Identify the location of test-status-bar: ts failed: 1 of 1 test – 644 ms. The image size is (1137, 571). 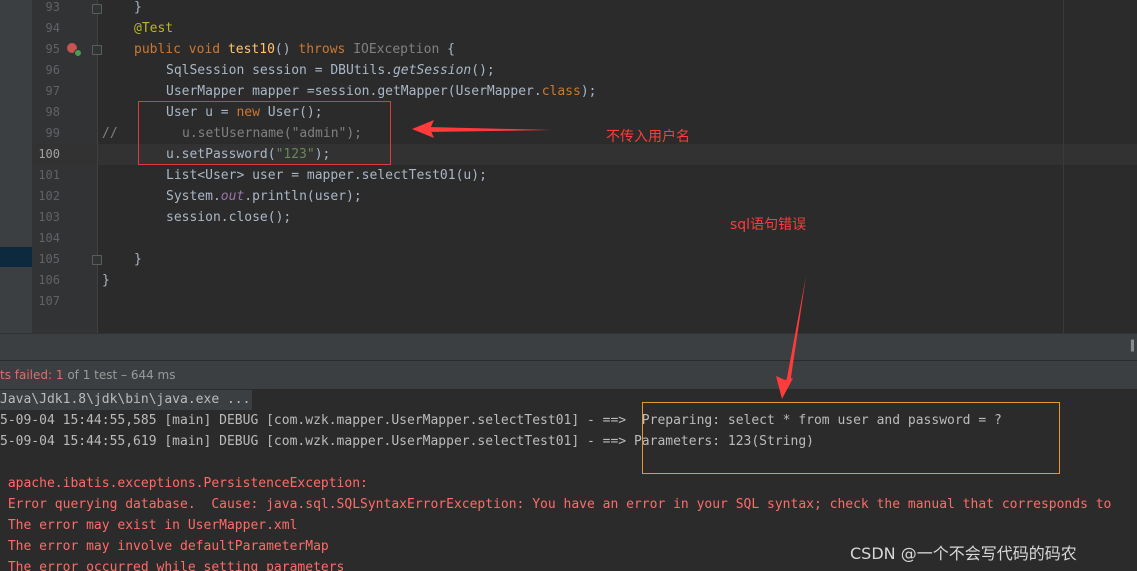
(568, 375).